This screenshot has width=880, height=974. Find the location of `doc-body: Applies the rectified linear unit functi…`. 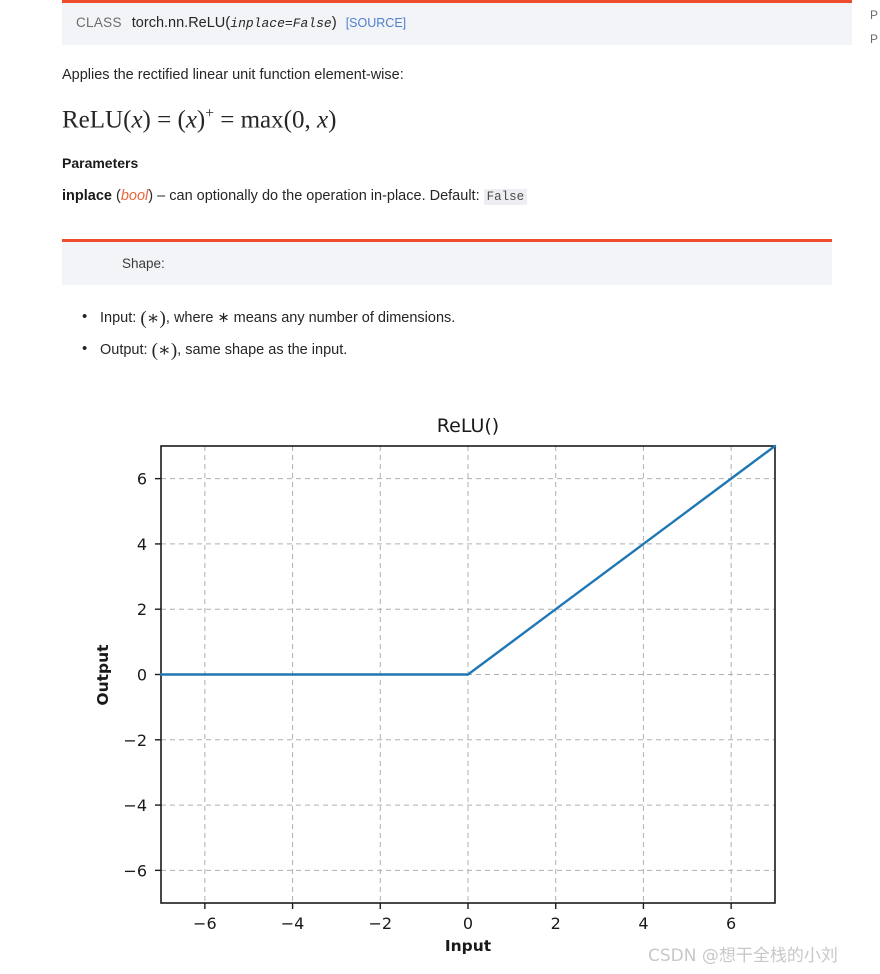

doc-body: Applies the rectified linear unit functi… is located at coordinates (450, 118).